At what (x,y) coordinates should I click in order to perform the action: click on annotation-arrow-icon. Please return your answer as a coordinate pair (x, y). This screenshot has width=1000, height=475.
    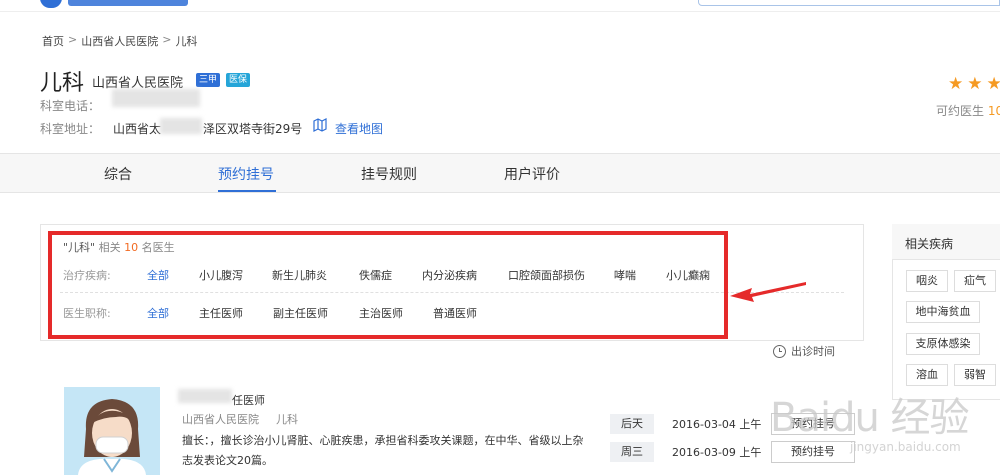
    Looking at the image, I should click on (768, 292).